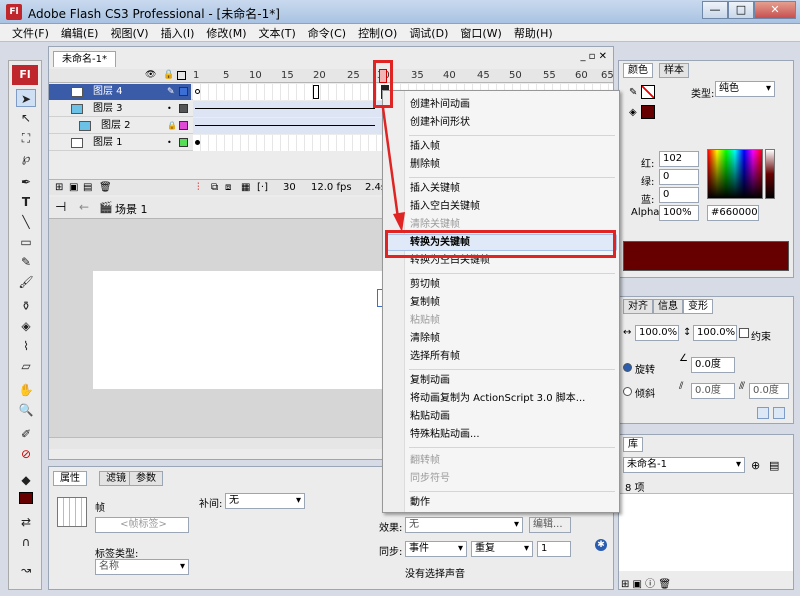  What do you see at coordinates (393, 169) in the screenshot?
I see `annotation-arrow` at bounding box center [393, 169].